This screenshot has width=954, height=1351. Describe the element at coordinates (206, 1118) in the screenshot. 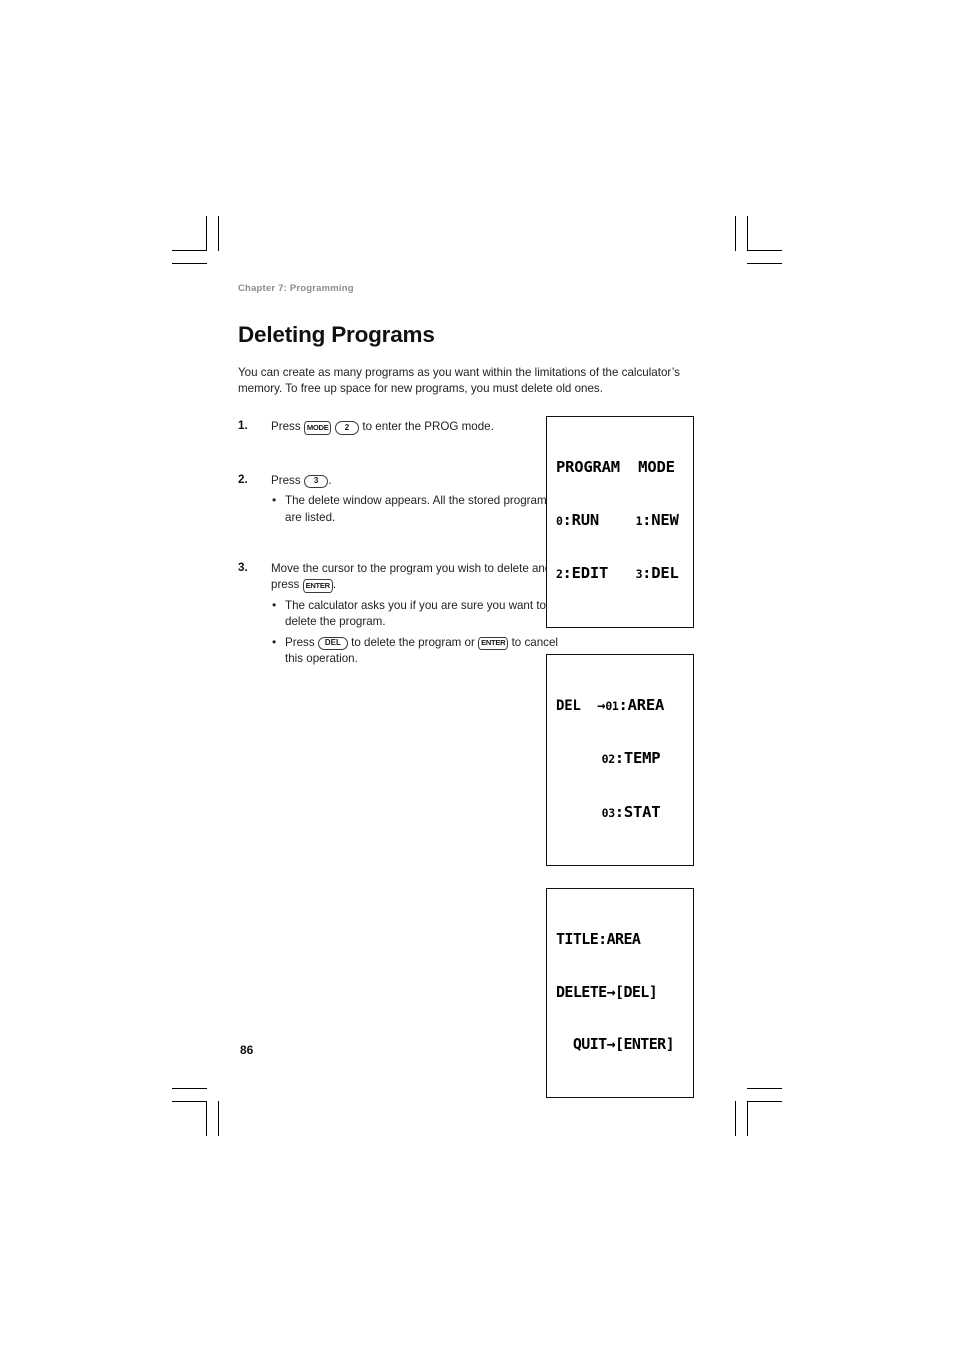

I see `crop-mark-bottom-left-inner-vertical` at that location.